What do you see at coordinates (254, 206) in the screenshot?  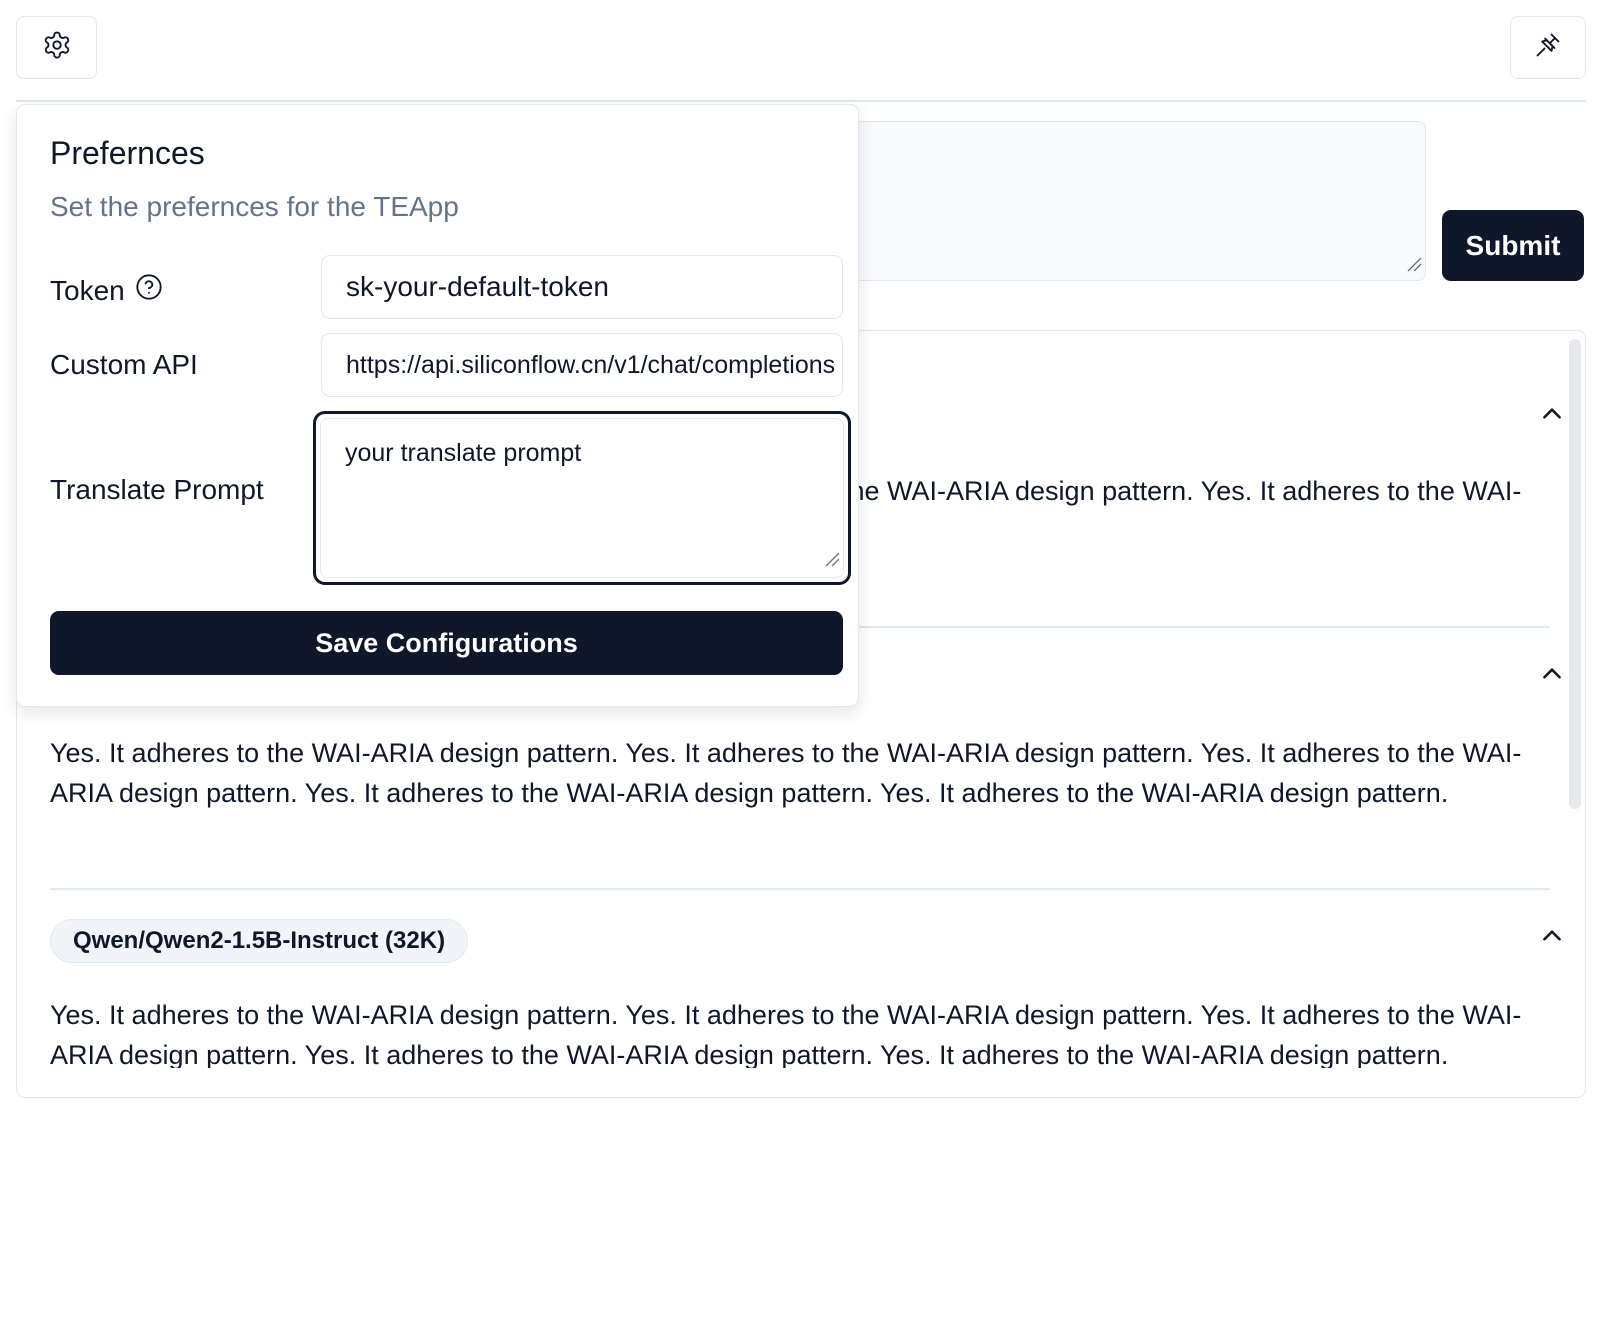 I see `popover-subtitle: Set the prefernces for the TEApp` at bounding box center [254, 206].